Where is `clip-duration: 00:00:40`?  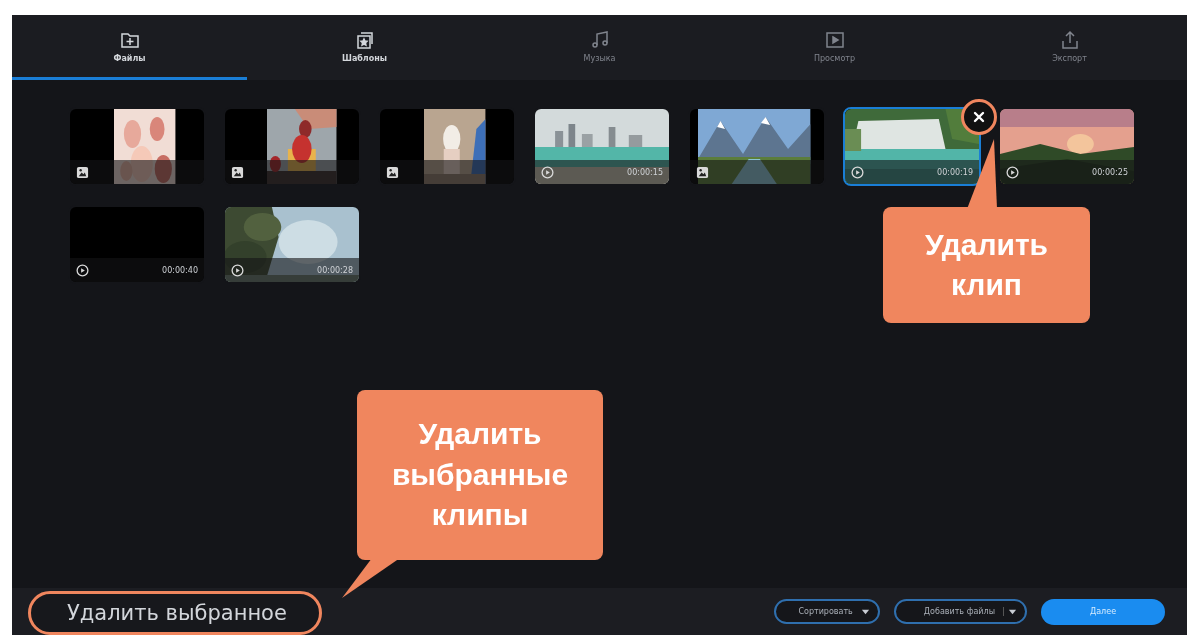
clip-duration: 00:00:40 is located at coordinates (180, 270).